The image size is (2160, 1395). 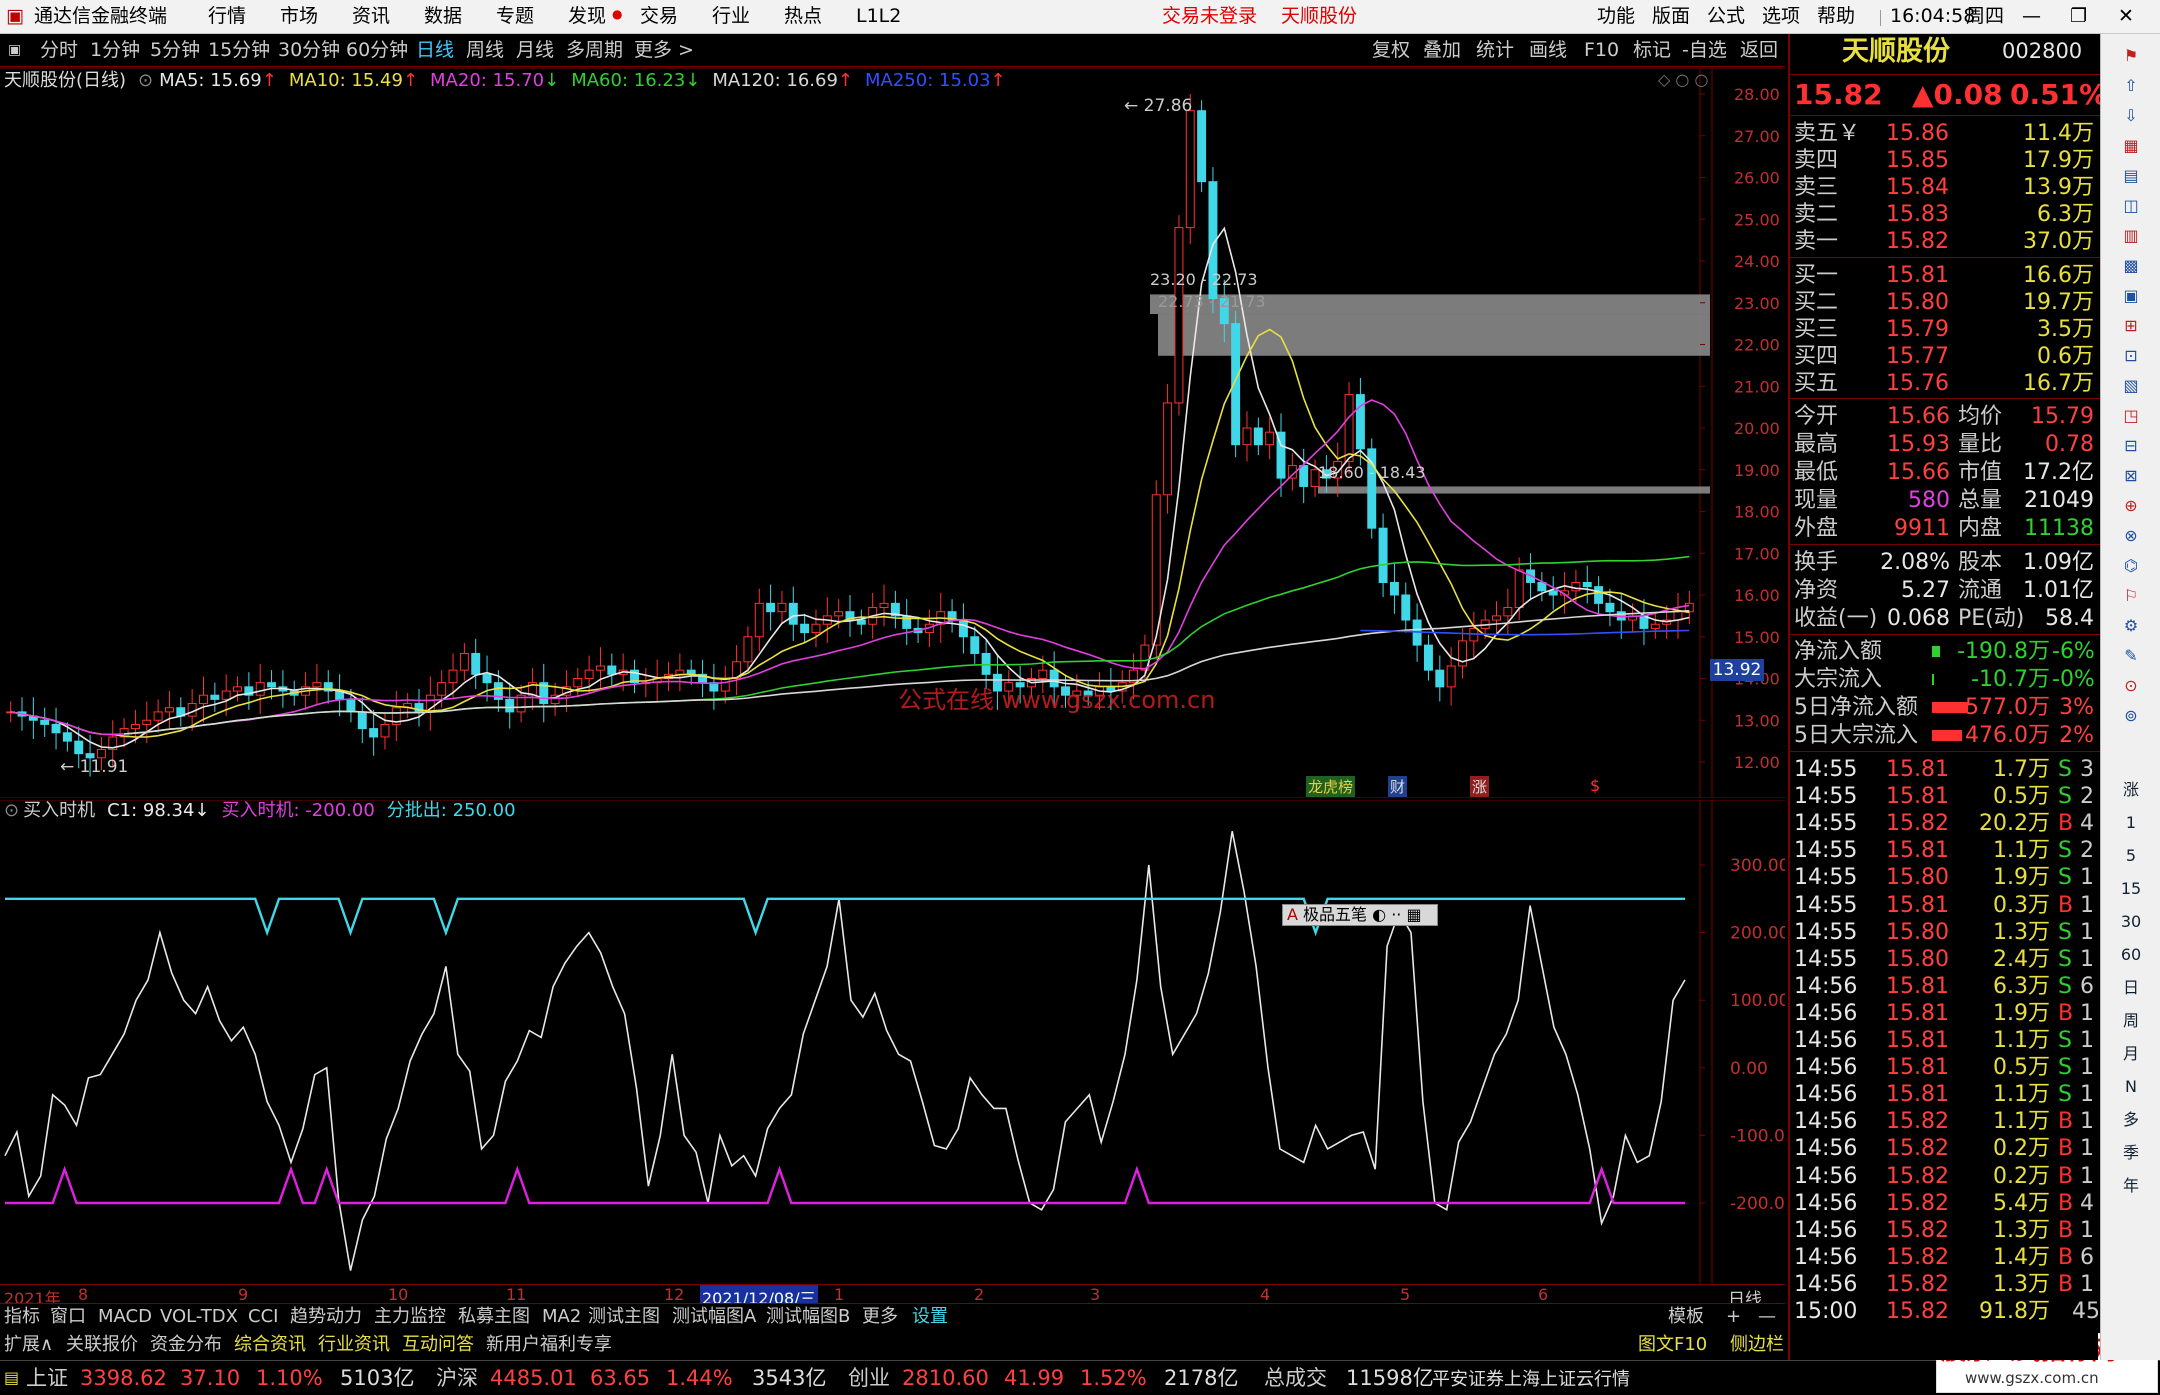 I want to click on period-day: 日线, so click(x=435, y=50).